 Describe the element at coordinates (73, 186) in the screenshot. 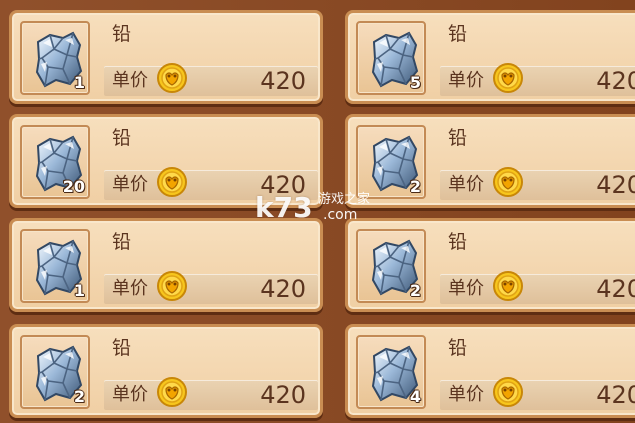

I see `item-quantity: 20` at that location.